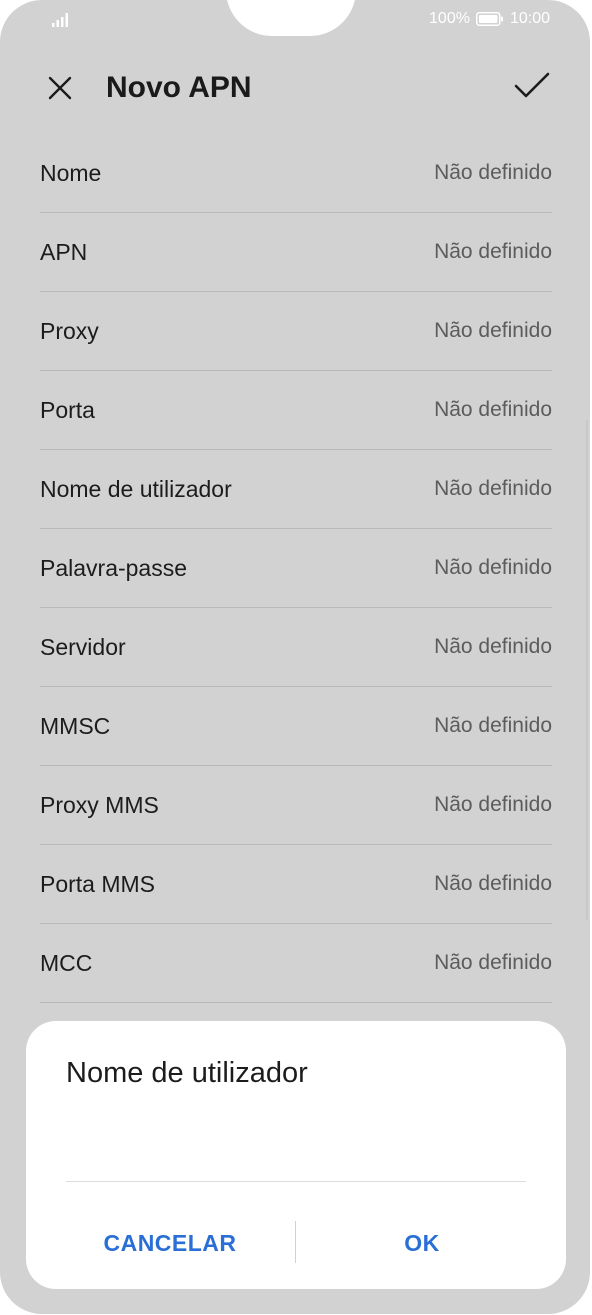  Describe the element at coordinates (83, 646) in the screenshot. I see `field-label: Servidor` at that location.